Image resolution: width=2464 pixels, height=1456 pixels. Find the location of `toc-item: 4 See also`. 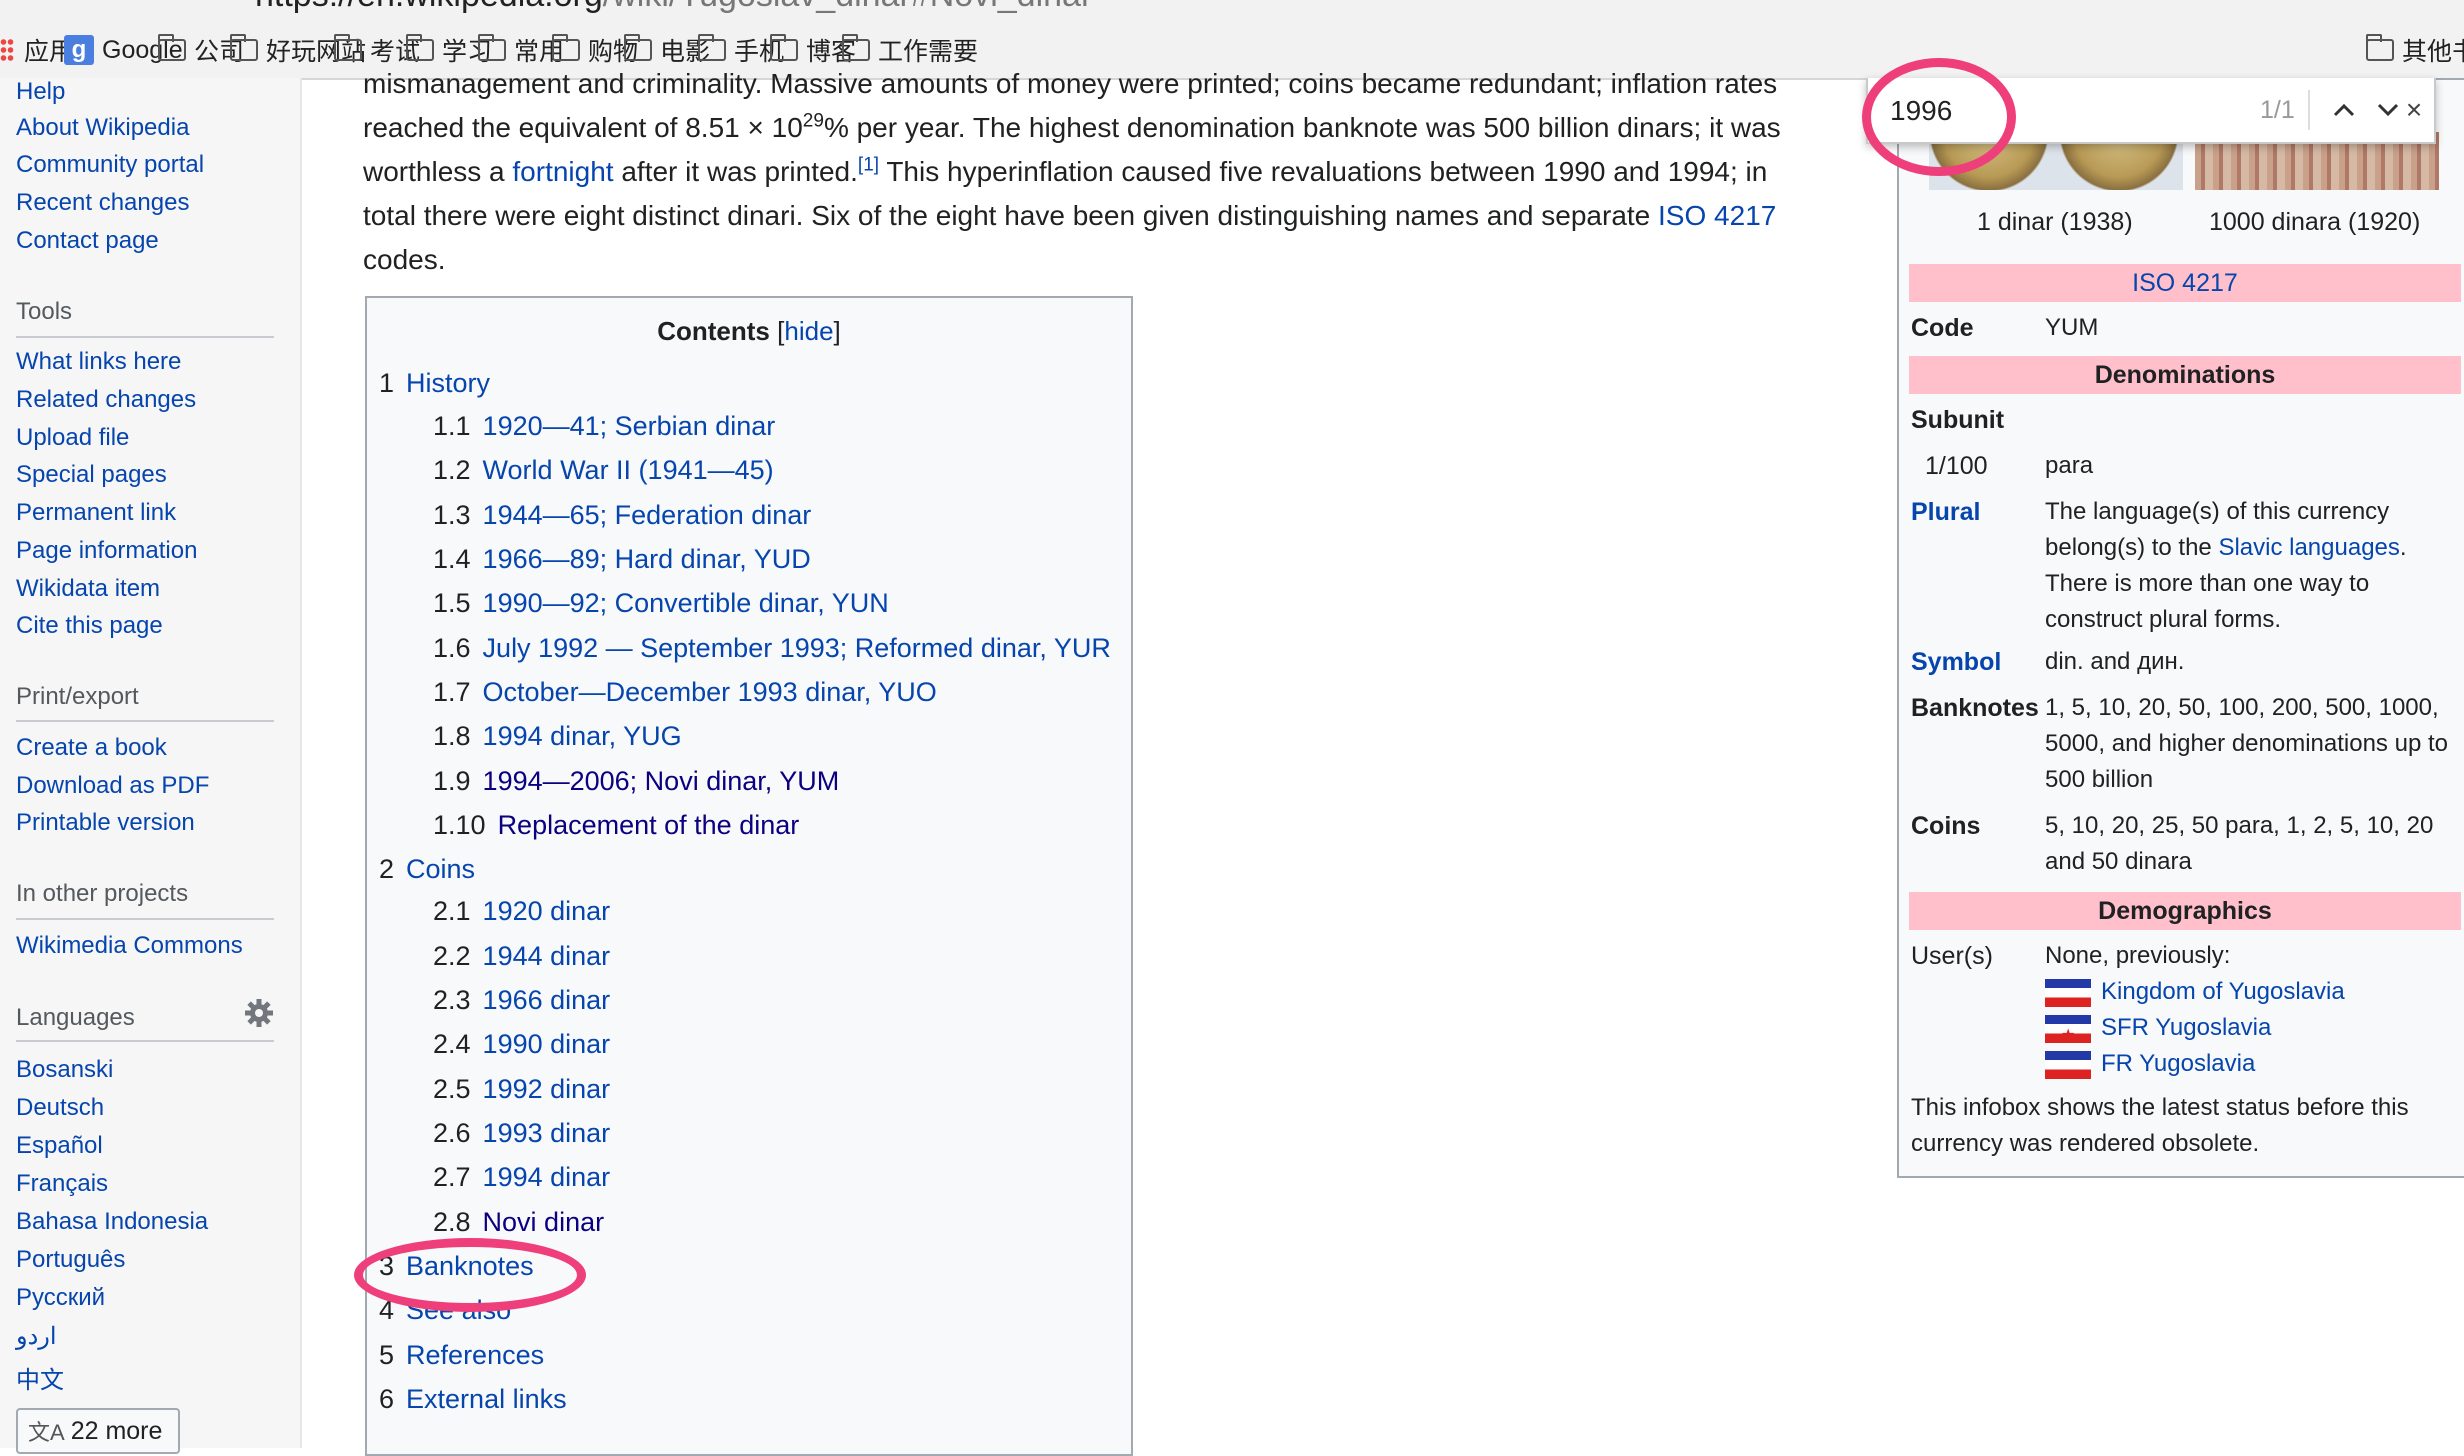

toc-item: 4 See also is located at coordinates (445, 1310).